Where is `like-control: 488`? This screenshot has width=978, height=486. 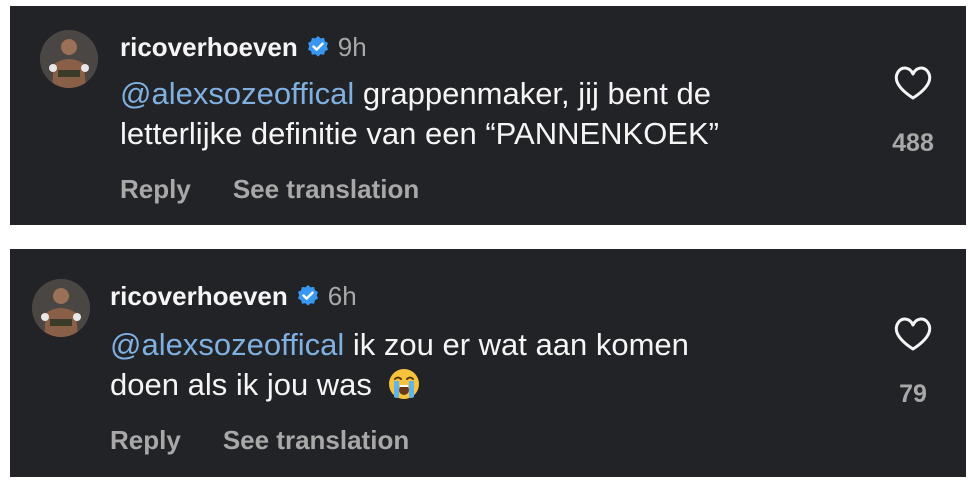
like-control: 488 is located at coordinates (913, 111).